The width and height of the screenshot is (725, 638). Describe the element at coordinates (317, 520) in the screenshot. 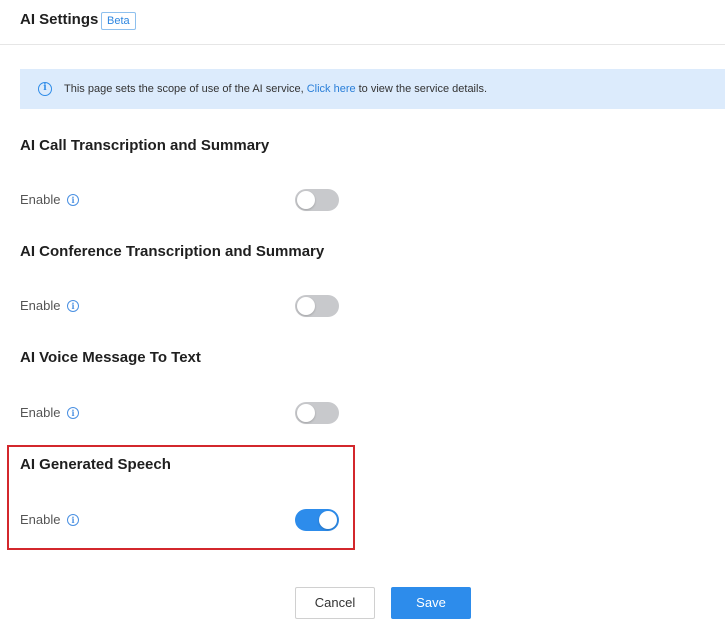

I see `generated-speech-toggle` at that location.